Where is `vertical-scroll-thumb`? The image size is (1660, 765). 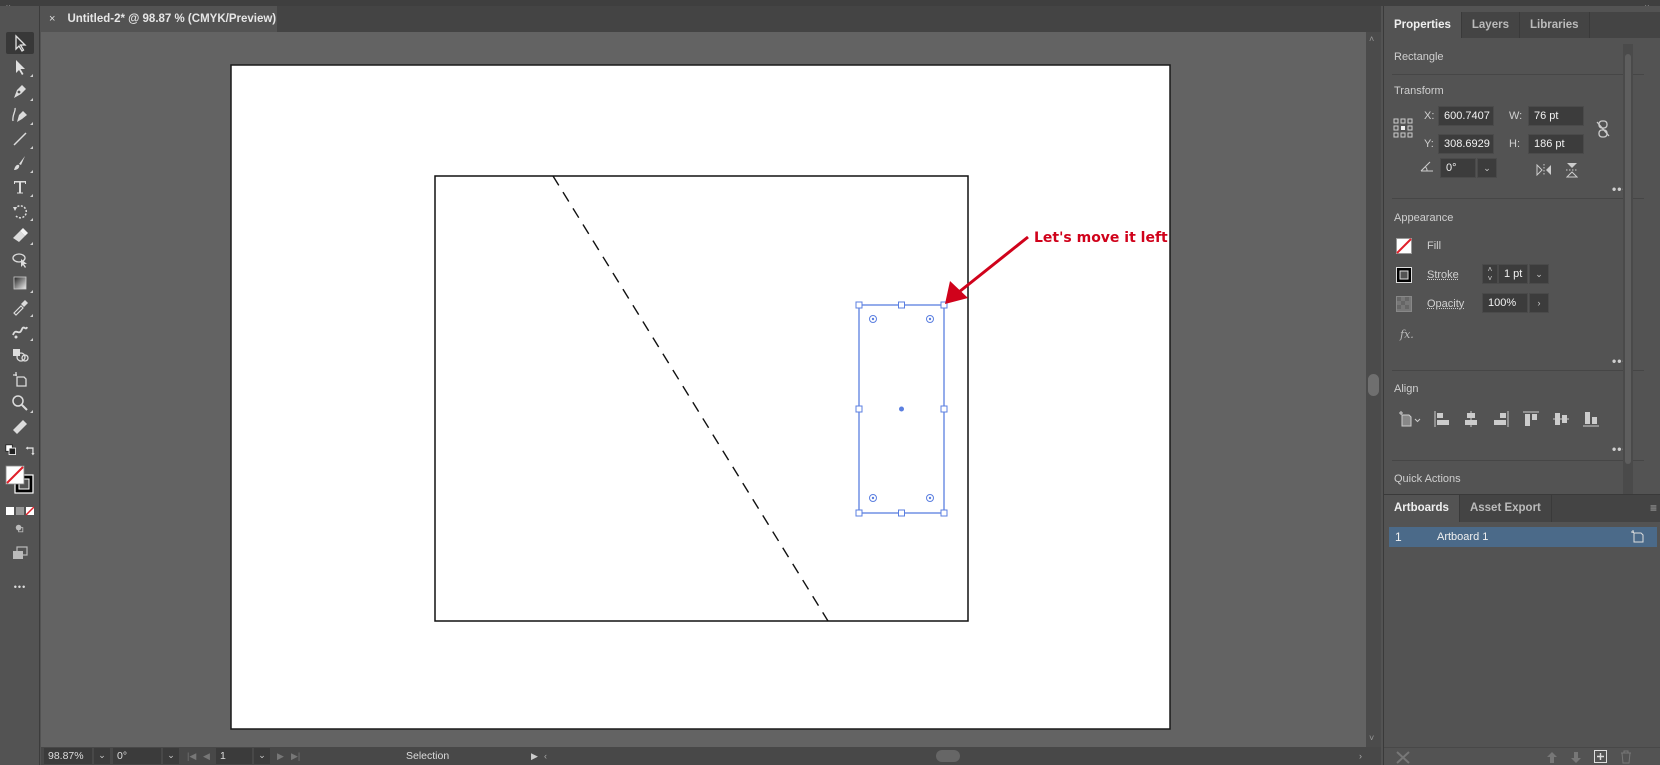 vertical-scroll-thumb is located at coordinates (1373, 385).